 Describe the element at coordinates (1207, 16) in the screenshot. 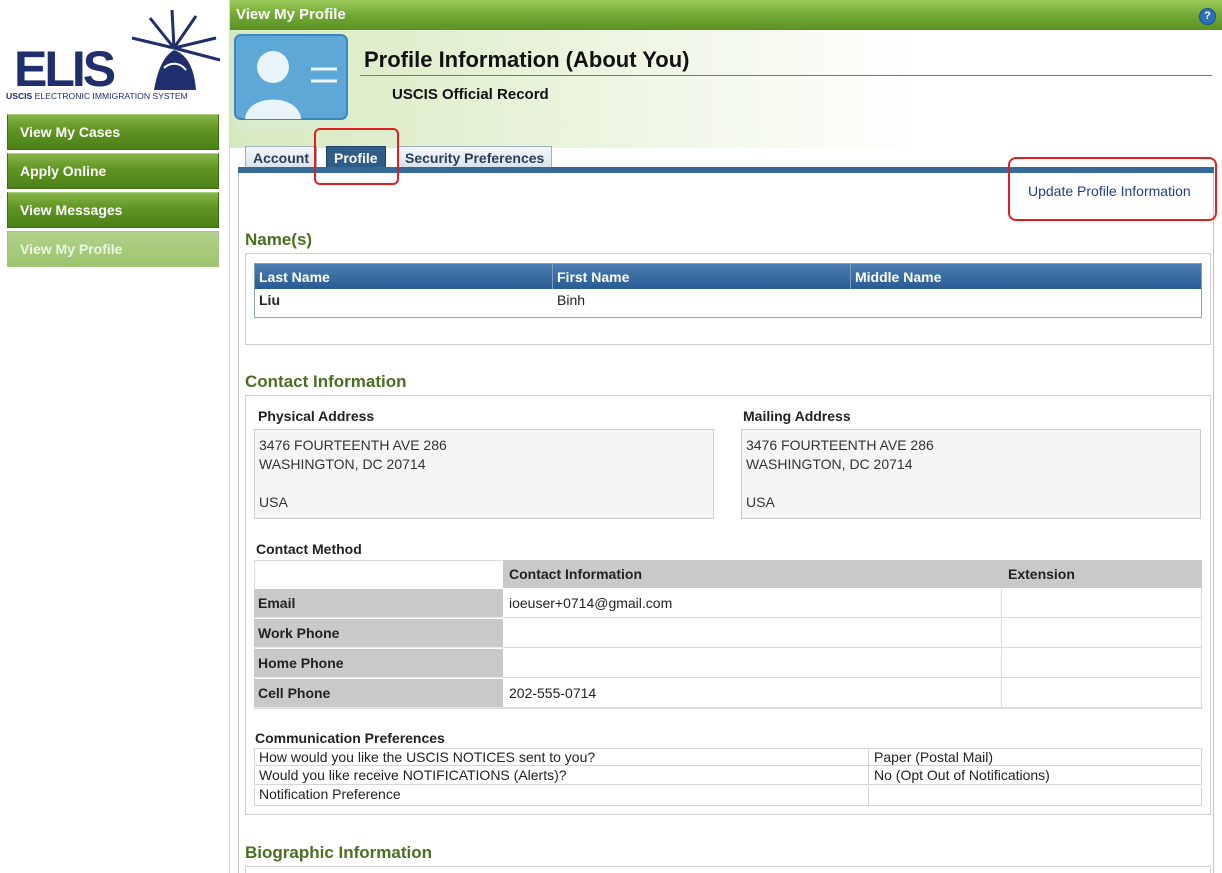

I see `help-icon: ?` at that location.